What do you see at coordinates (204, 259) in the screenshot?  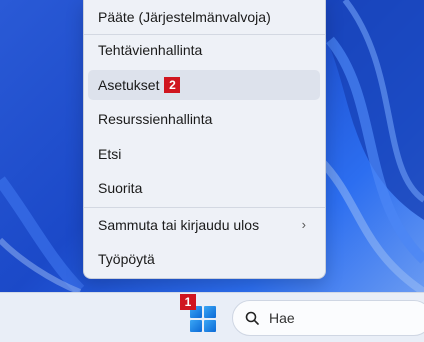 I see `menu-item-desktop: Työpöytä` at bounding box center [204, 259].